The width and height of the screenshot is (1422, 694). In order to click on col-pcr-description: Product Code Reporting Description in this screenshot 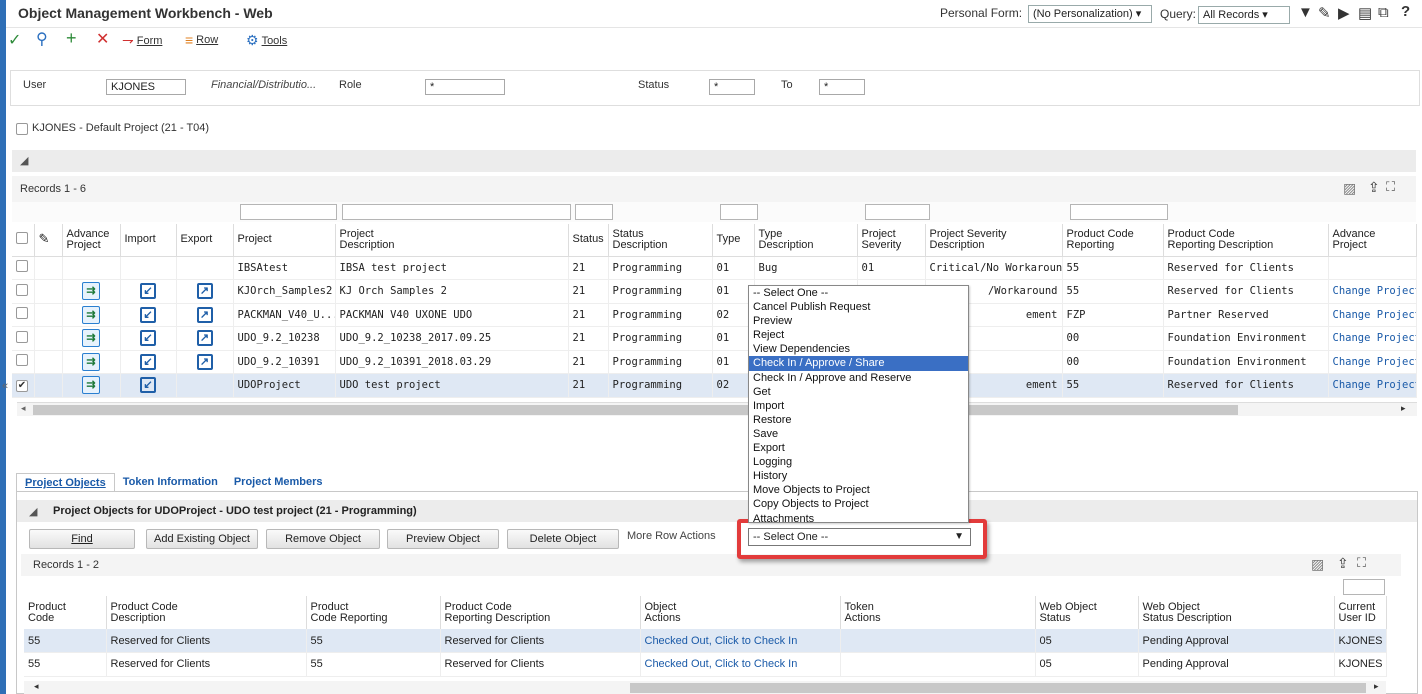, I will do `click(540, 612)`.